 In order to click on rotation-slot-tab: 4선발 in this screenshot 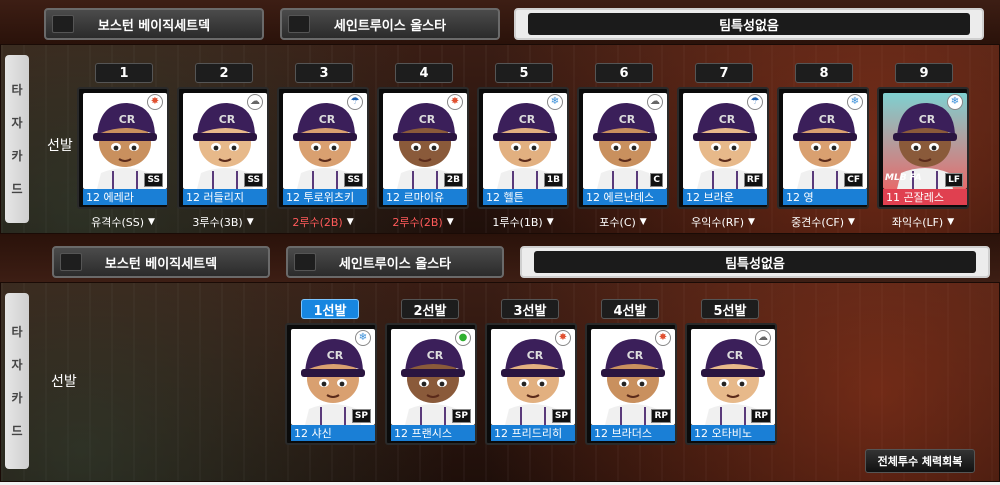, I will do `click(630, 309)`.